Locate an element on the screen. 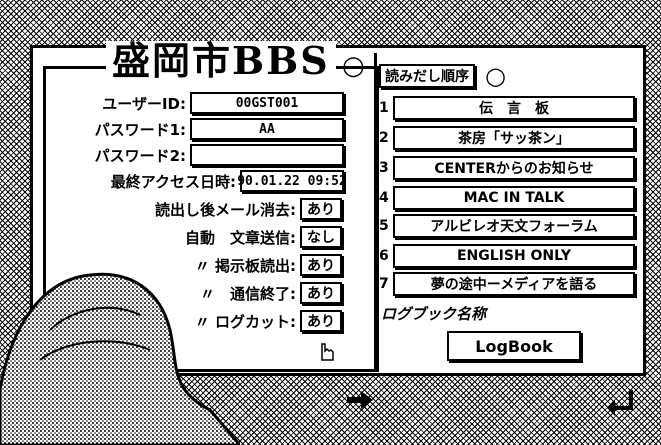 The image size is (661, 445). user-id-row: ユーザーID: 00GST001 is located at coordinates (195, 103).